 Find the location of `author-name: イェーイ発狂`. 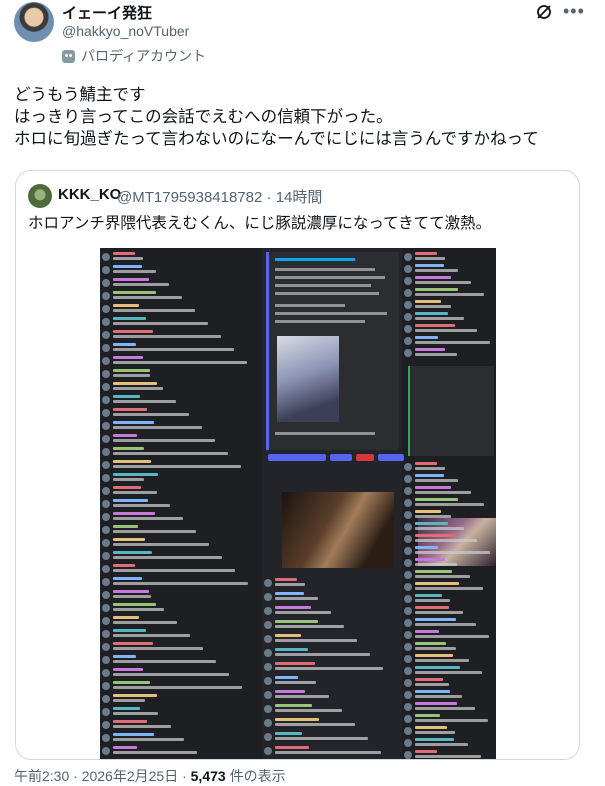

author-name: イェーイ発狂 is located at coordinates (107, 12).